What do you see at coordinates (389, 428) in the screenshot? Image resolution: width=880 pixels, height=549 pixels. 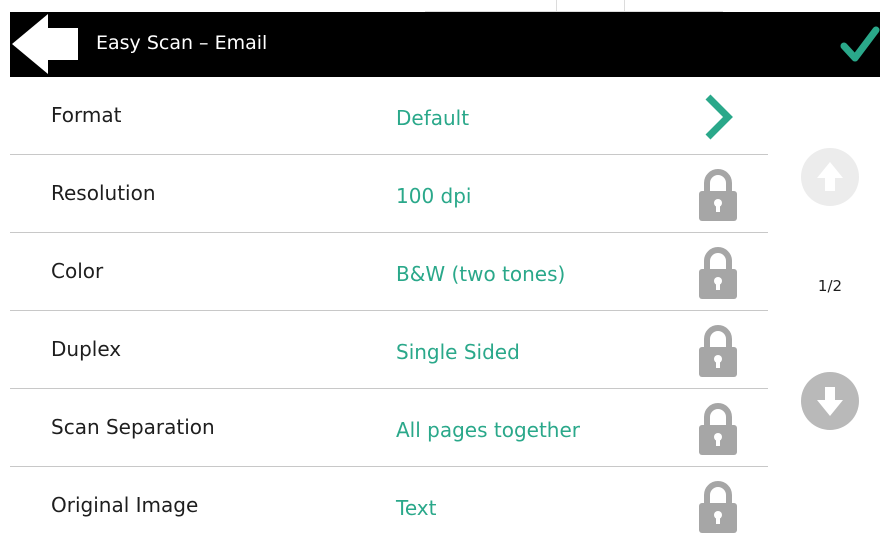 I see `setting-row-scan-separation: Scan Separation All pages together` at bounding box center [389, 428].